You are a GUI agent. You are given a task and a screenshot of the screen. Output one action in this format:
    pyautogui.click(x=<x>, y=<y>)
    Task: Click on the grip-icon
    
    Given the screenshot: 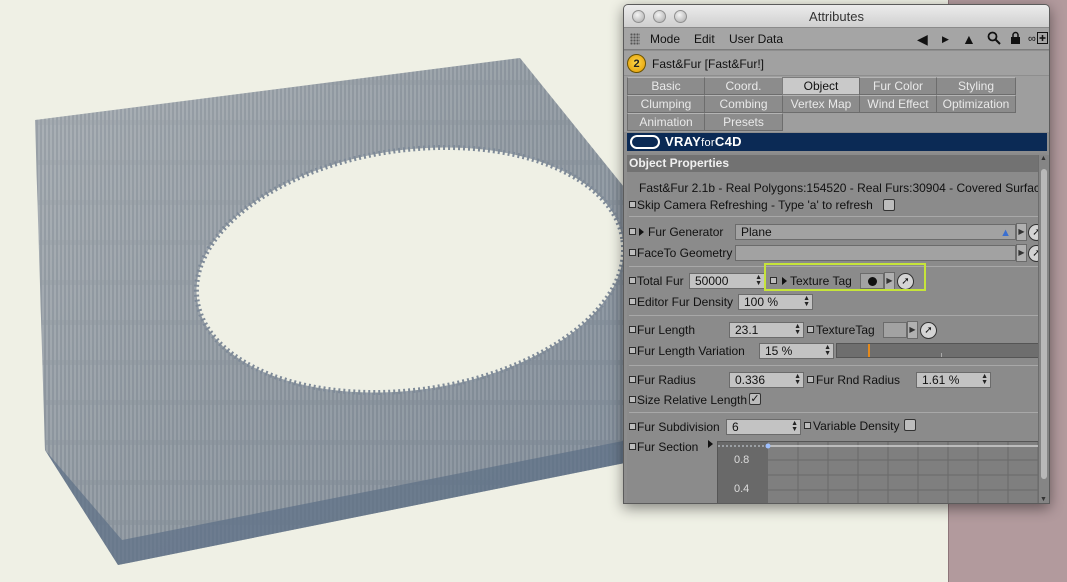 What is the action you would take?
    pyautogui.click(x=635, y=39)
    